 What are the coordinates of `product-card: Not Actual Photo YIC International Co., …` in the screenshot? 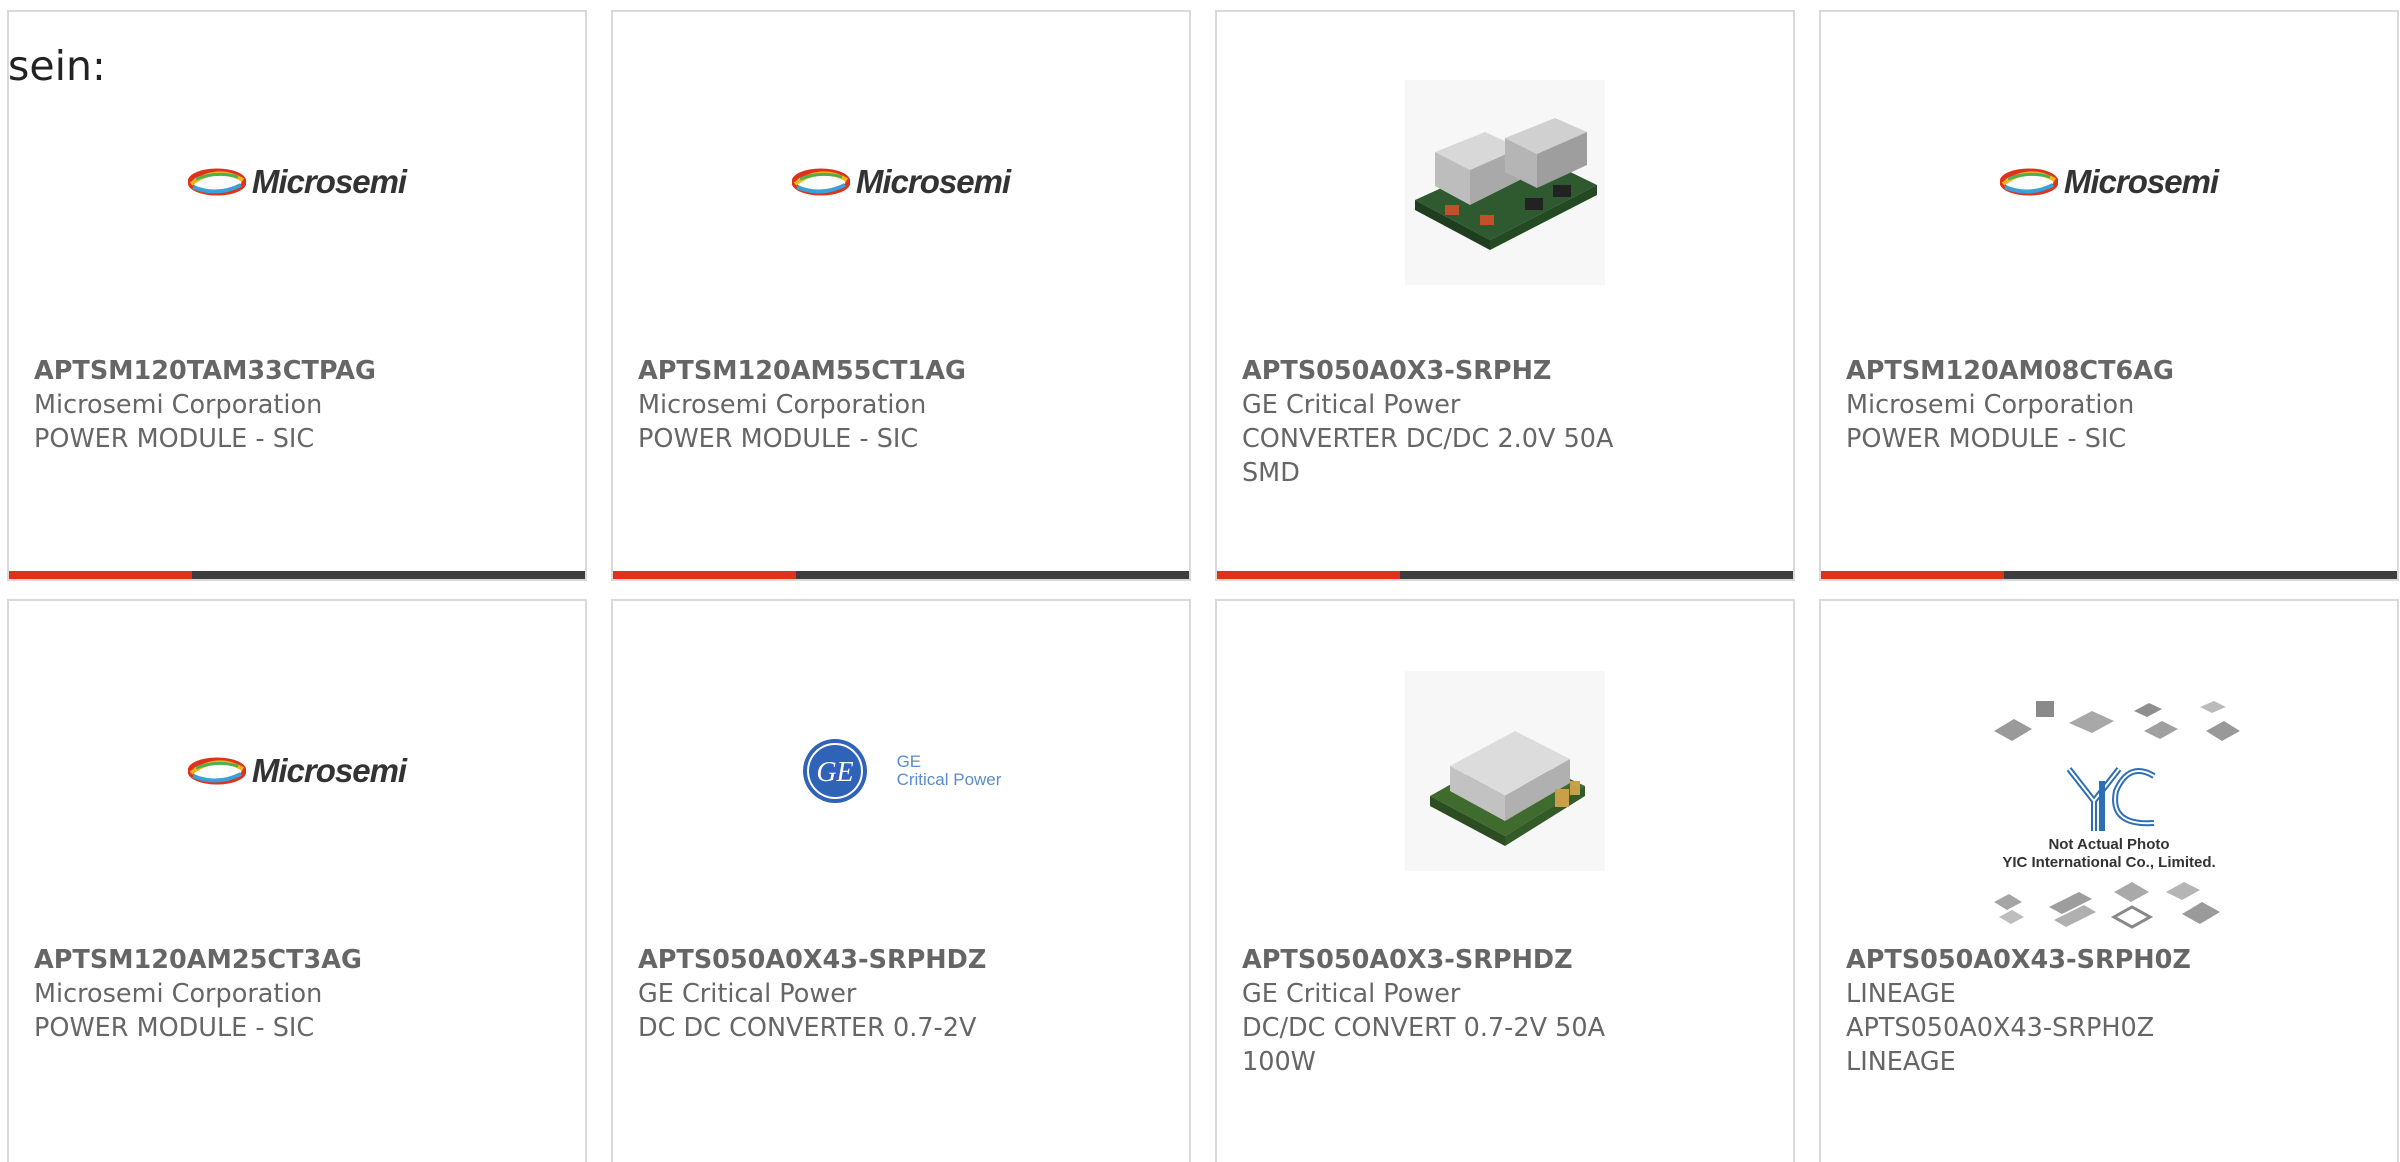 It's located at (2109, 880).